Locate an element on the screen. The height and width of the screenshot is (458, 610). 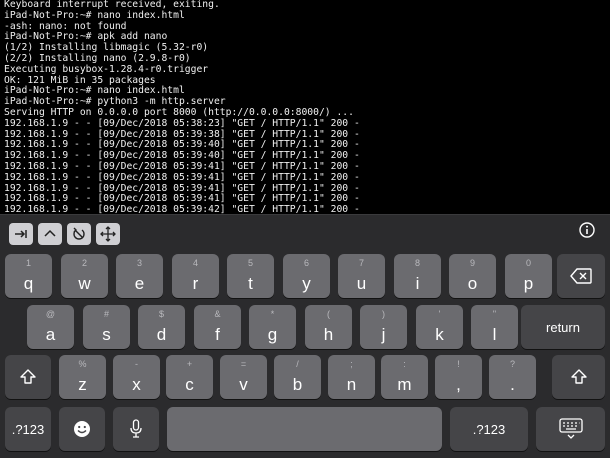
key-f: & f is located at coordinates (217, 327).